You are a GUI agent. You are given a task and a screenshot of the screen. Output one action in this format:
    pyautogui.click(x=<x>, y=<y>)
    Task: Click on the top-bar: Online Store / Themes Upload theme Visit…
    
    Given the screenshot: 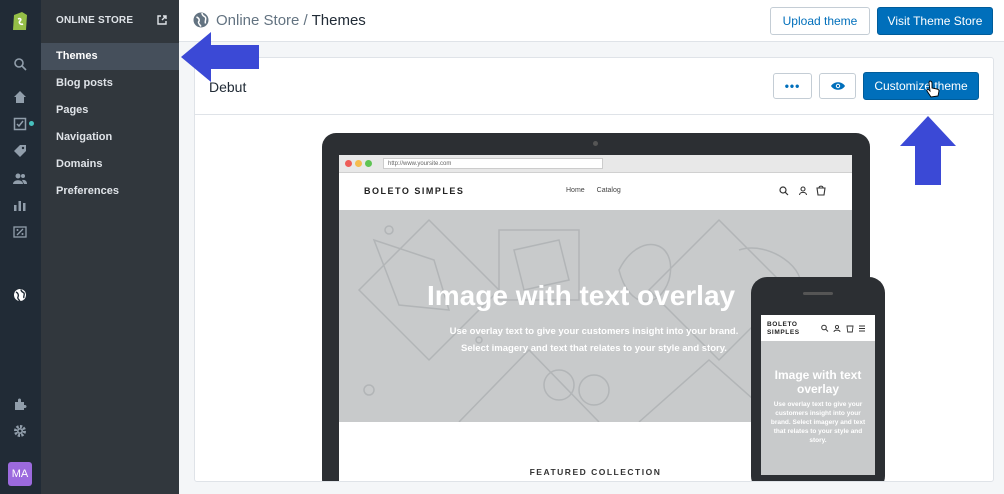 What is the action you would take?
    pyautogui.click(x=591, y=21)
    